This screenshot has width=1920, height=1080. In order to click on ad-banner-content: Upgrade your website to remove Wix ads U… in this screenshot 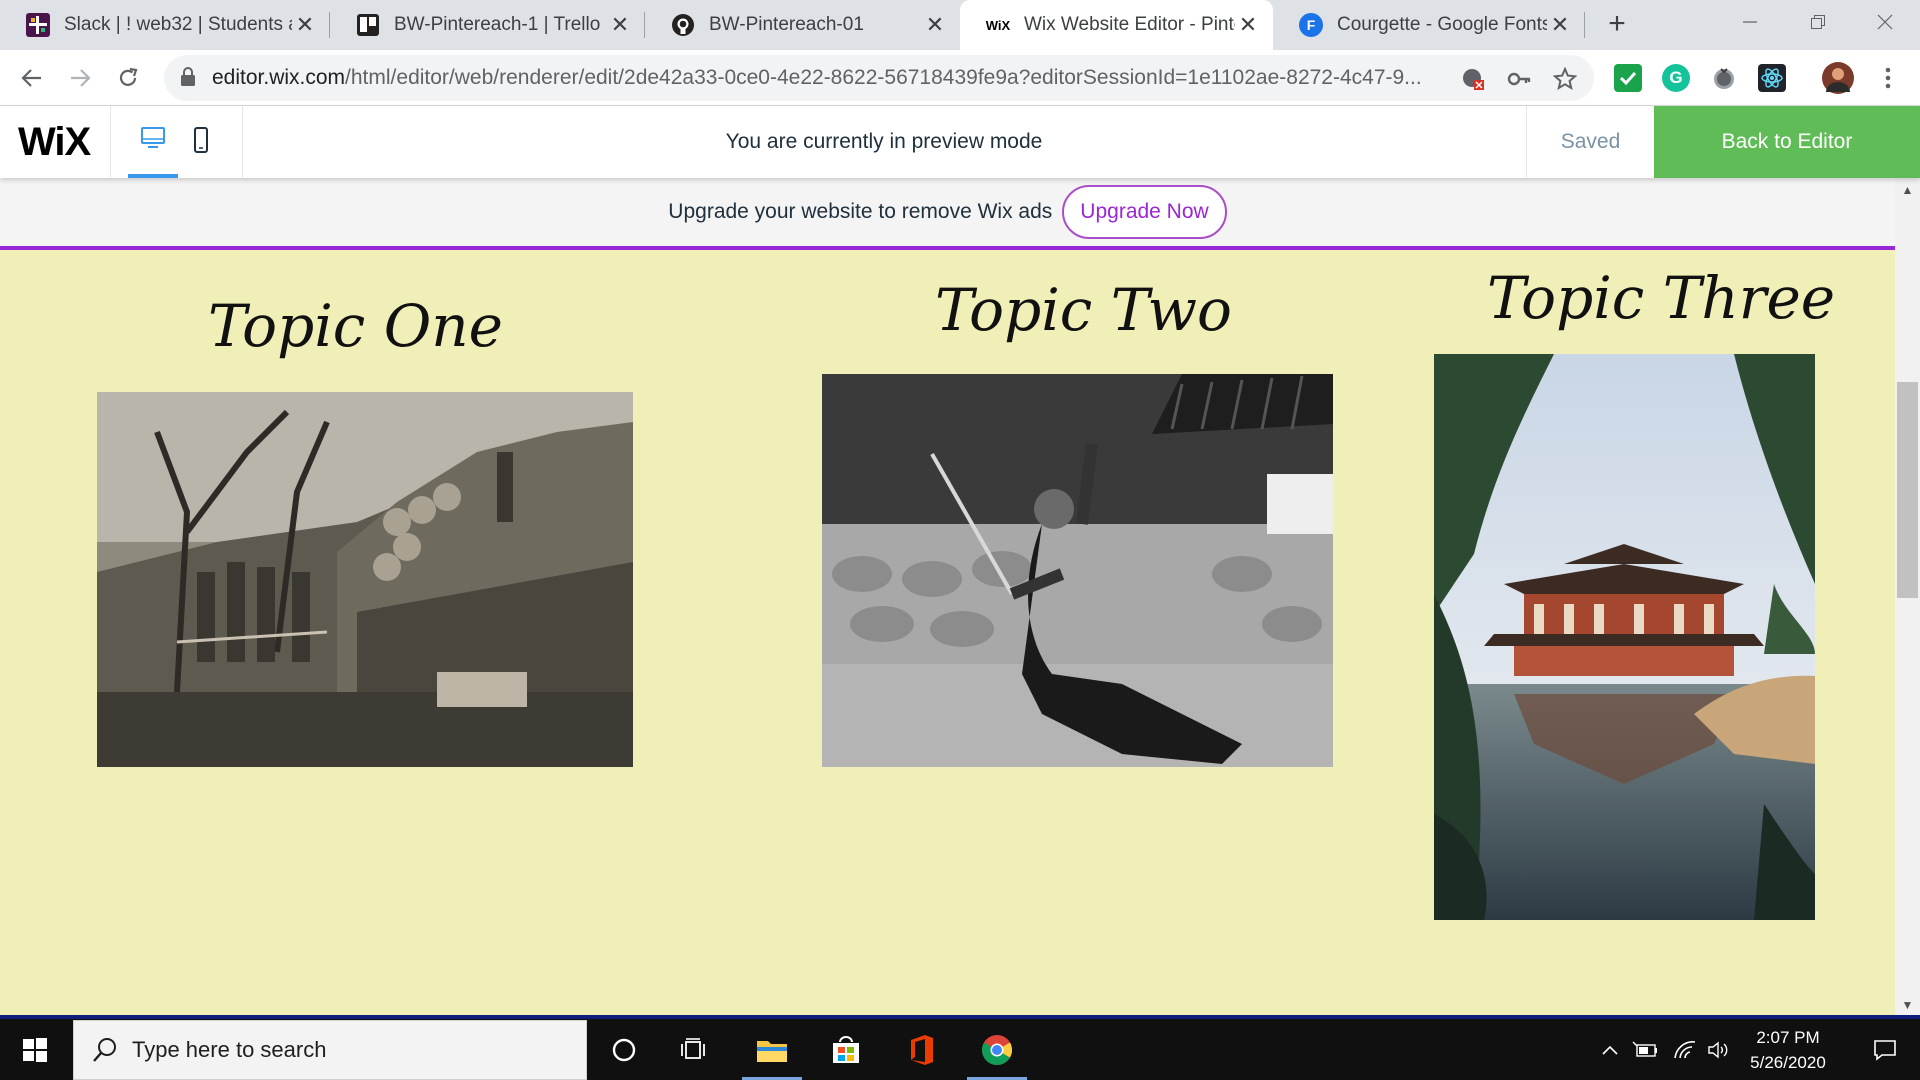, I will do `click(947, 212)`.